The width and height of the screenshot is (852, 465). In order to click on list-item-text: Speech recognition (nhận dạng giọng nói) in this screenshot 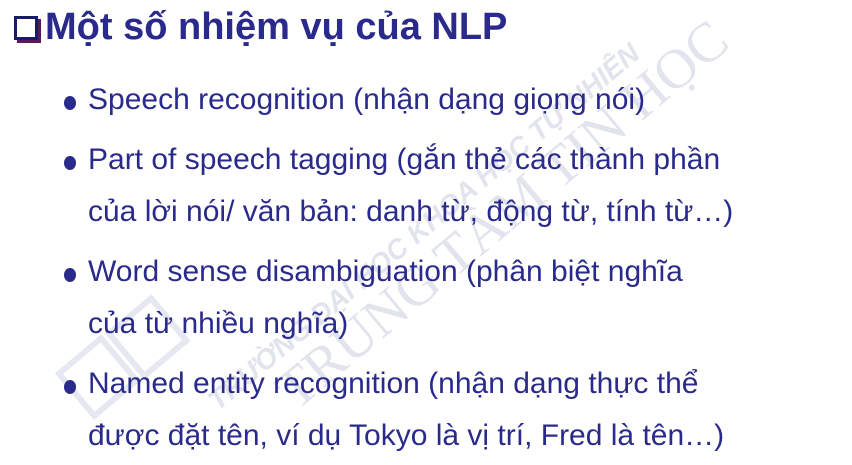, I will do `click(367, 99)`.